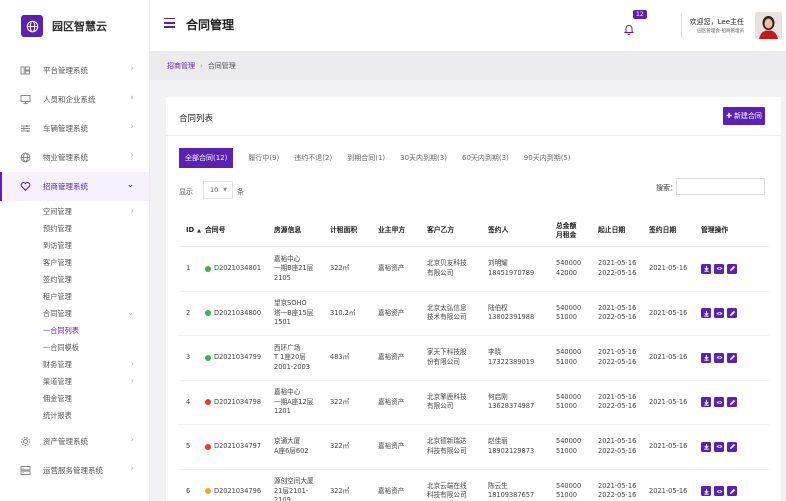  Describe the element at coordinates (74, 347) in the screenshot. I see `sidebar-subitem: 一合同模板` at that location.